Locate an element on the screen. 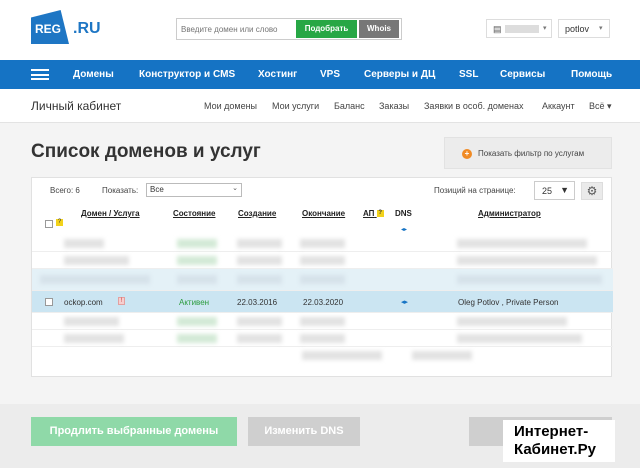  select-all-checkbox is located at coordinates (49, 224).